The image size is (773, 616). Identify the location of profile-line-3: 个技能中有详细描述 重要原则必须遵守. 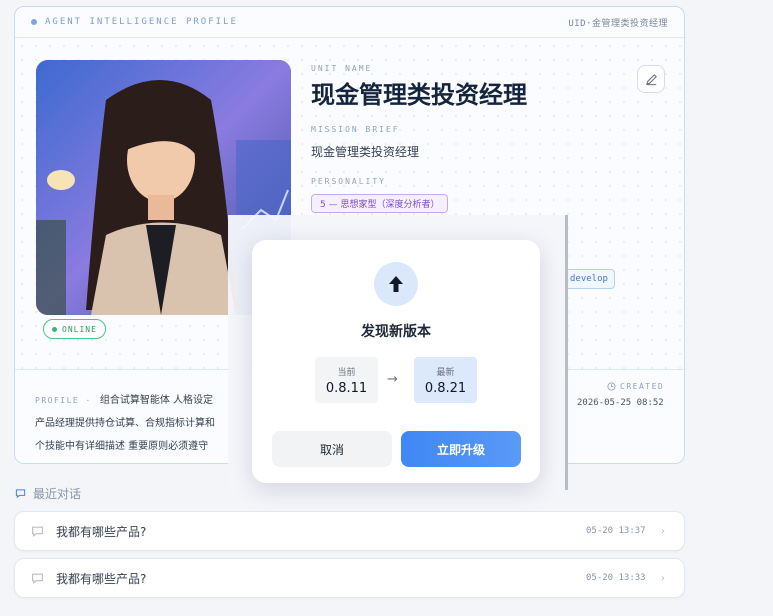
(122, 446).